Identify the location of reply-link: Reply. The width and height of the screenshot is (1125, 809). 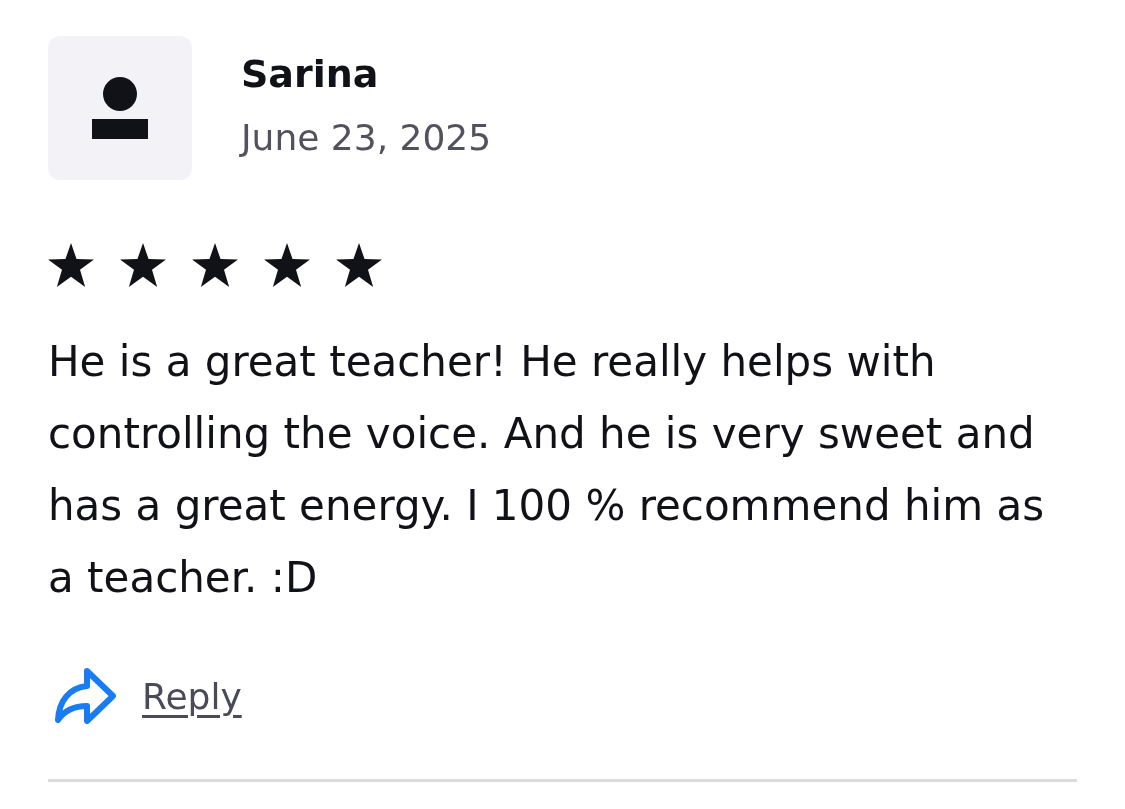
(192, 696).